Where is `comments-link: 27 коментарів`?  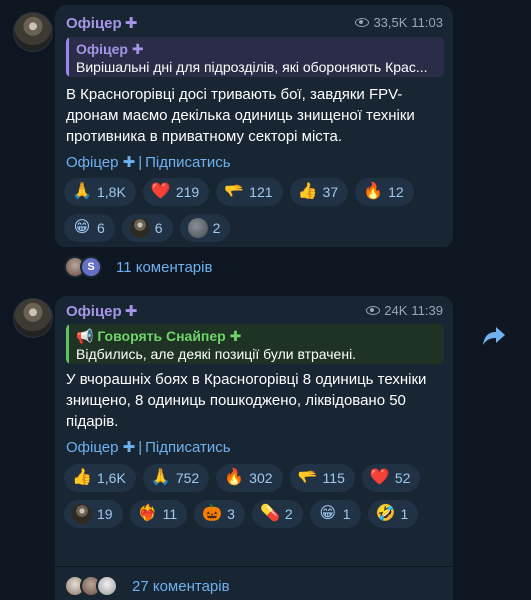 comments-link: 27 коментарів is located at coordinates (254, 583).